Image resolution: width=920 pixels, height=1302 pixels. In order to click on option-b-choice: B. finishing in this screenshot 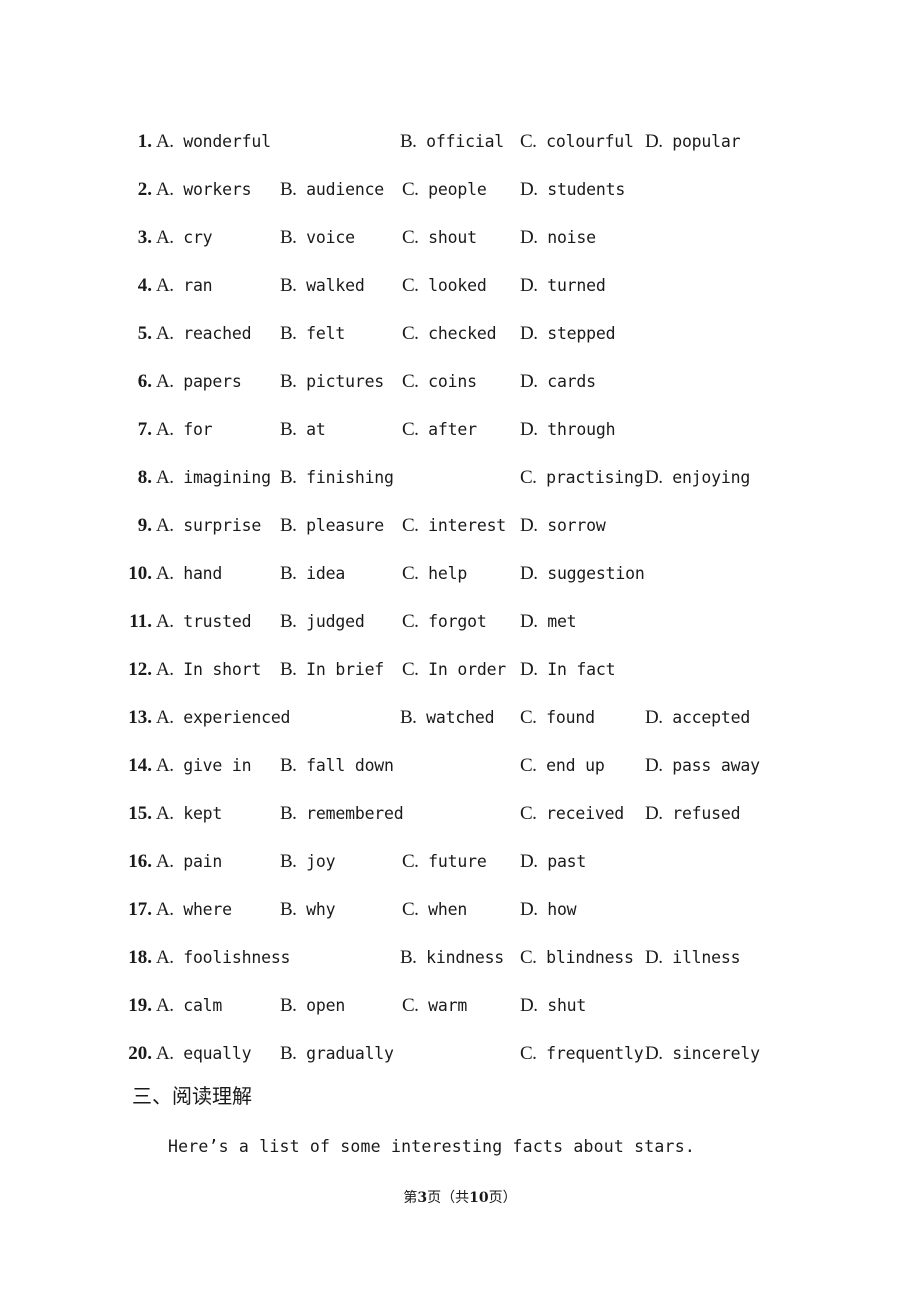, I will do `click(337, 478)`.